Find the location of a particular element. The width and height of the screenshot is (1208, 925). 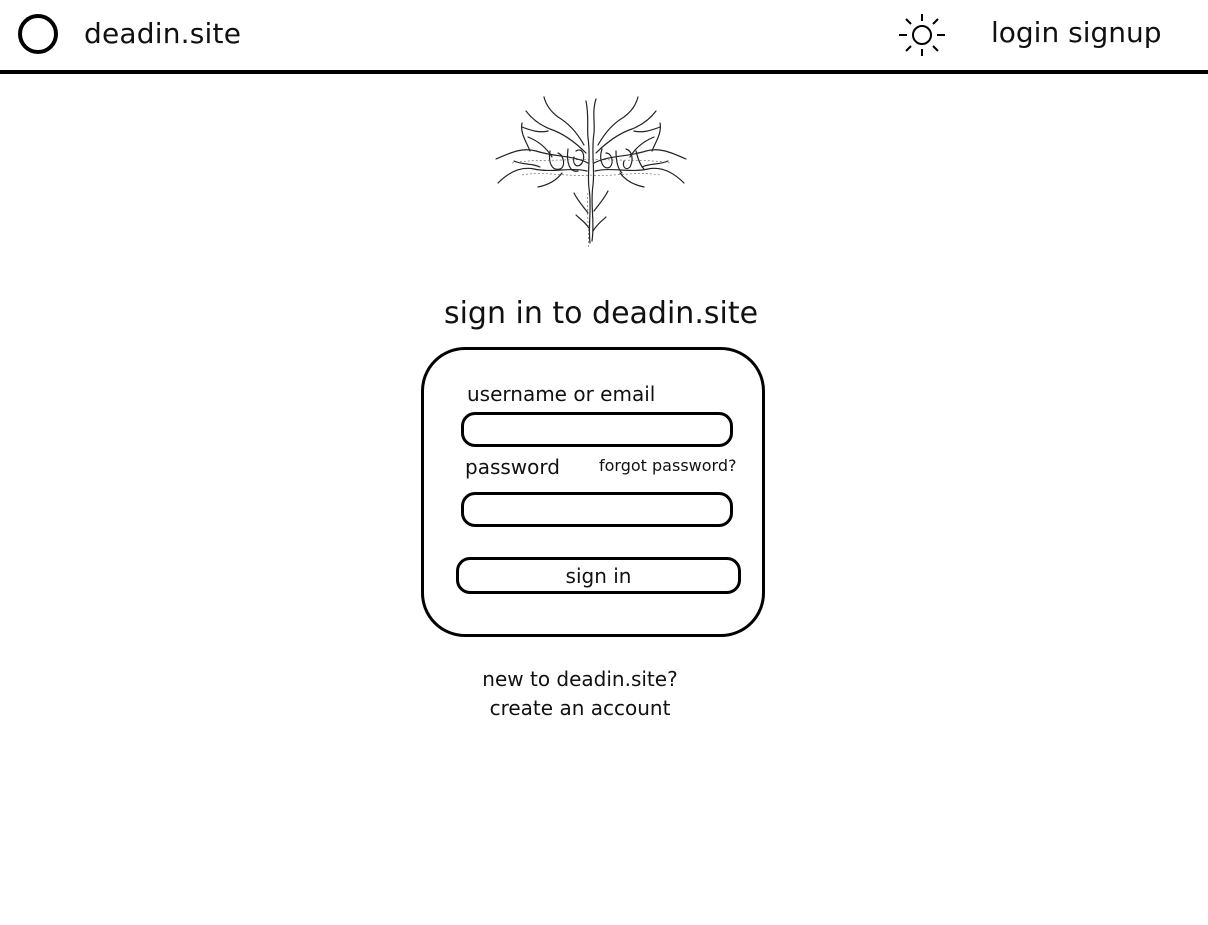

forgot-password-link: forgot password? is located at coordinates (667, 466).